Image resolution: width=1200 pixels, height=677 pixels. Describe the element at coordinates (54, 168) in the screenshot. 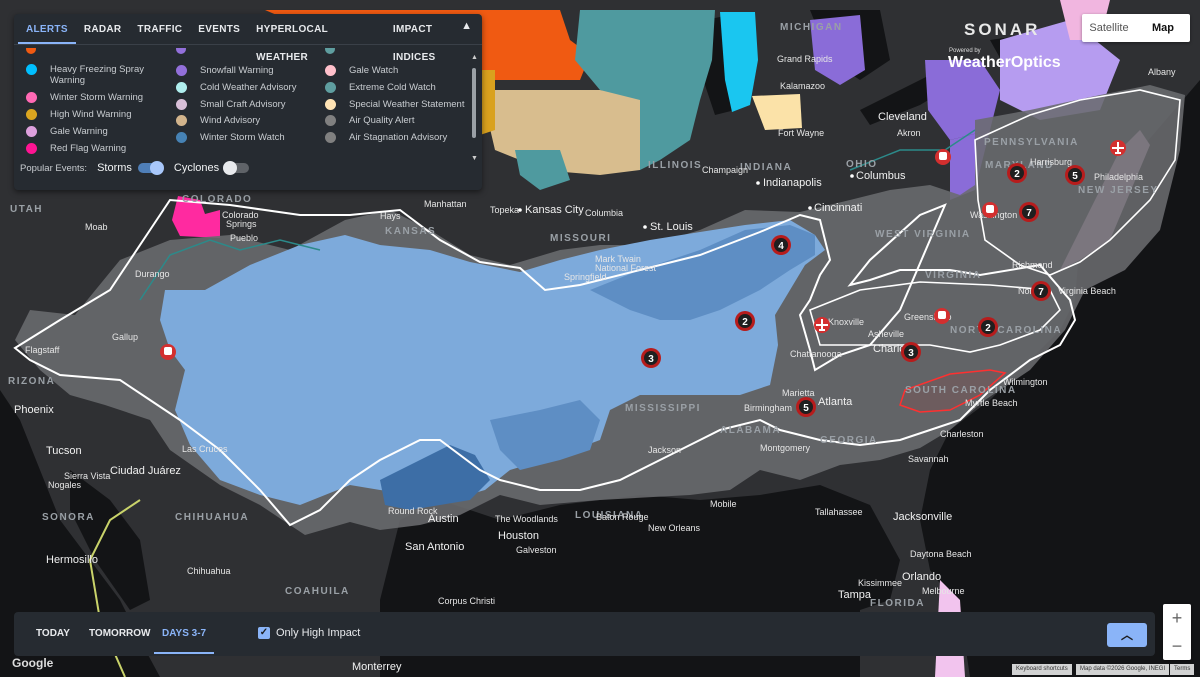

I see `popular-events-label: Popular Events:` at that location.